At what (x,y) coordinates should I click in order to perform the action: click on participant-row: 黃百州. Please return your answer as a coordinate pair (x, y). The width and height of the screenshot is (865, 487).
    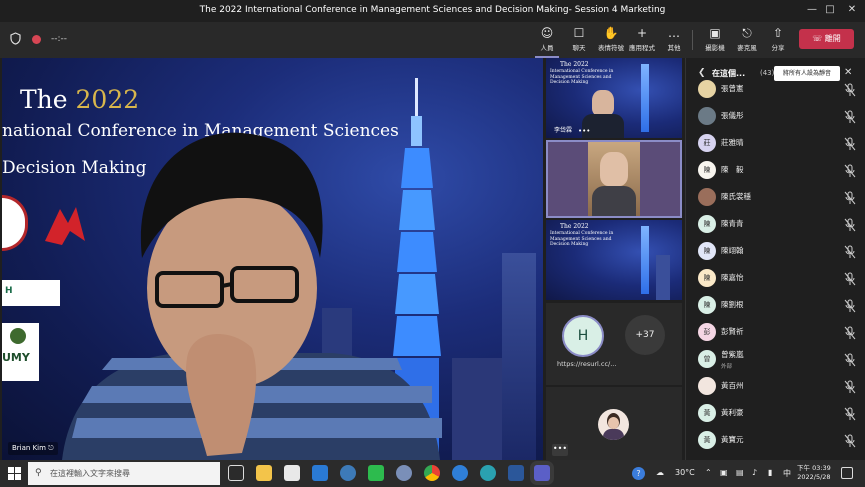
    Looking at the image, I should click on (775, 386).